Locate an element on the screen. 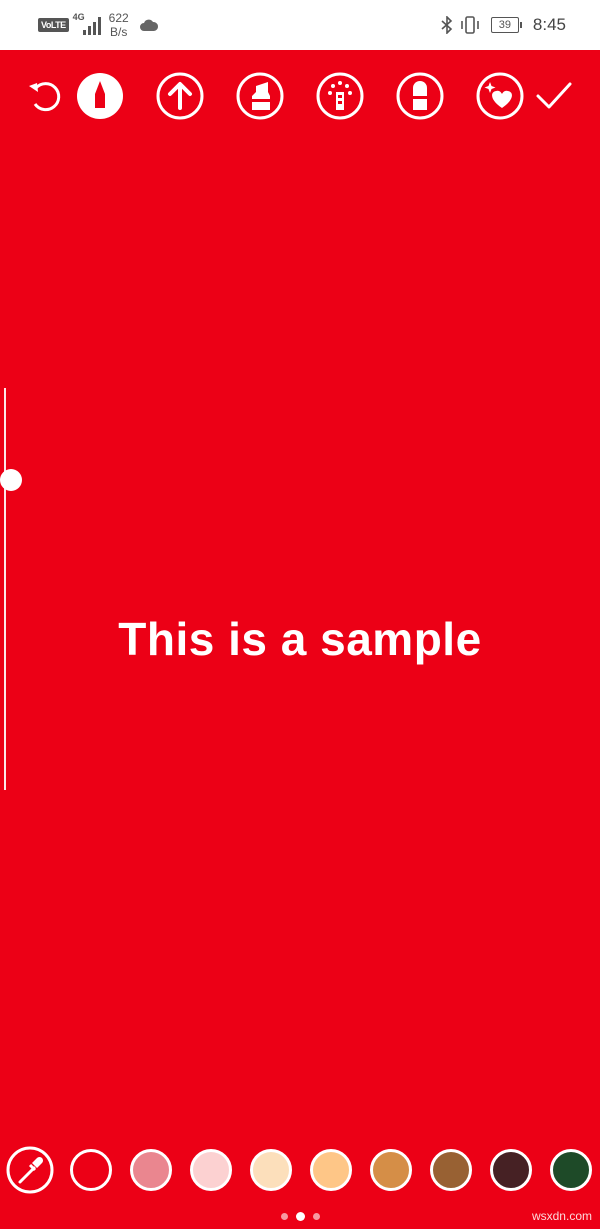 This screenshot has width=600, height=1229. palette-pager is located at coordinates (300, 1216).